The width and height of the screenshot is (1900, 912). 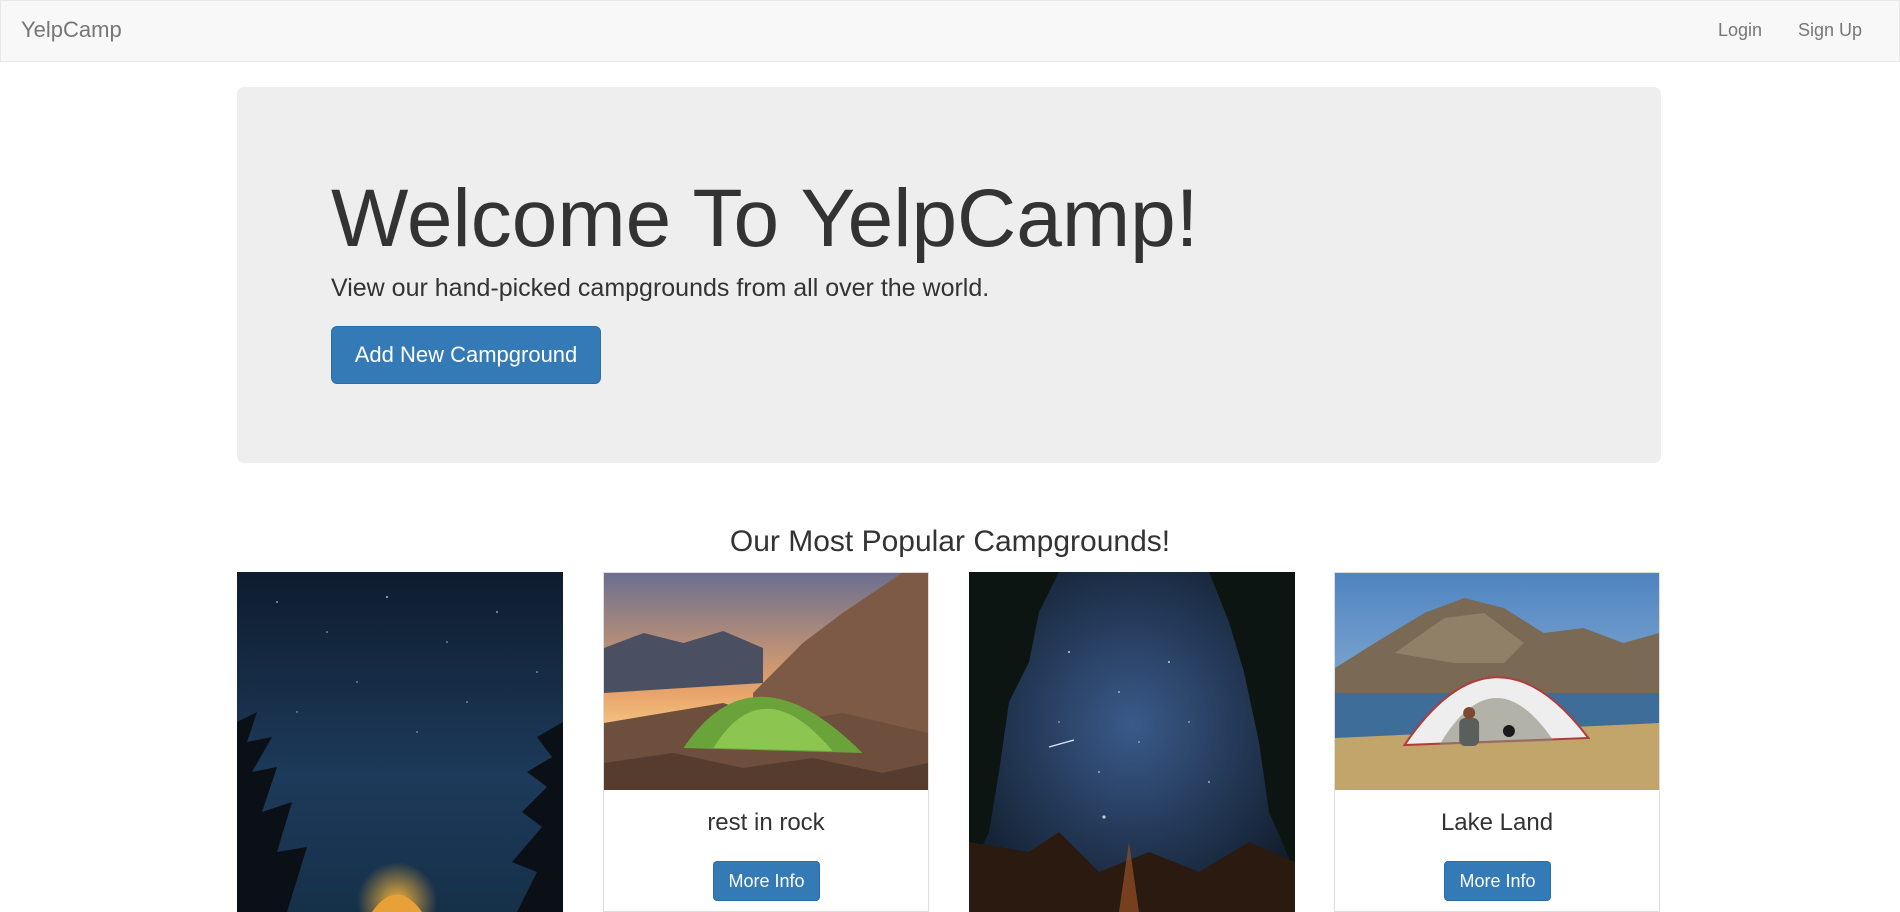 What do you see at coordinates (766, 822) in the screenshot?
I see `campground-name: rest in rock` at bounding box center [766, 822].